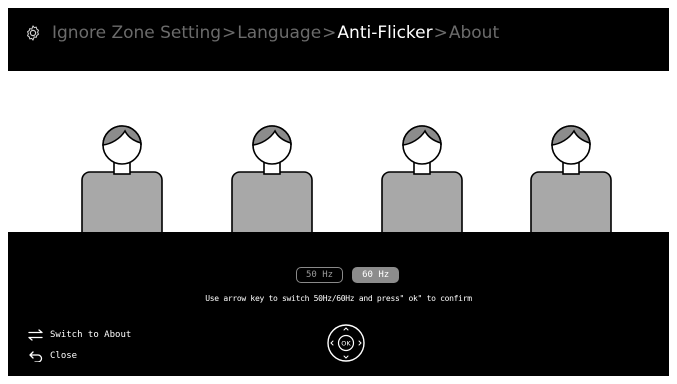 The height and width of the screenshot is (384, 677). Describe the element at coordinates (279, 33) in the screenshot. I see `breadcrumb-language: Language` at that location.